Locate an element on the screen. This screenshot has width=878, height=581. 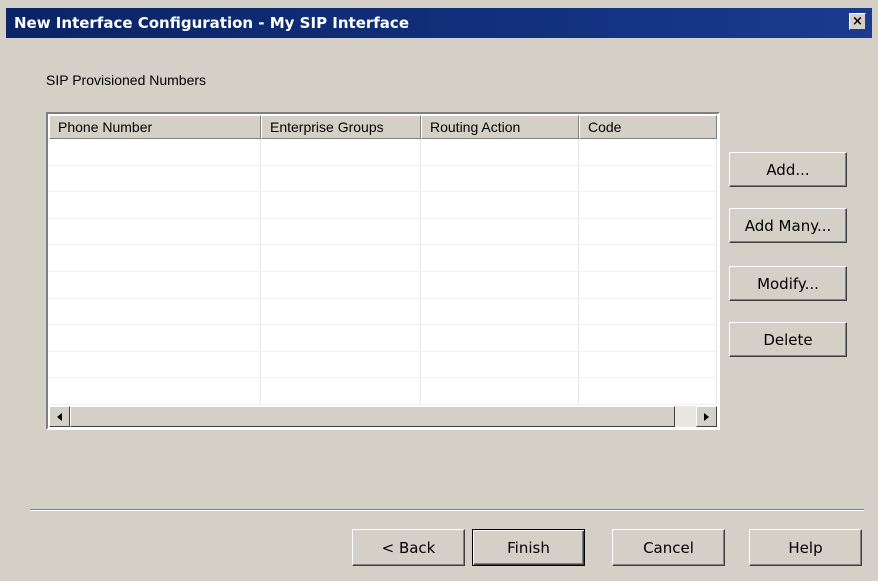
close-icon: × is located at coordinates (857, 21).